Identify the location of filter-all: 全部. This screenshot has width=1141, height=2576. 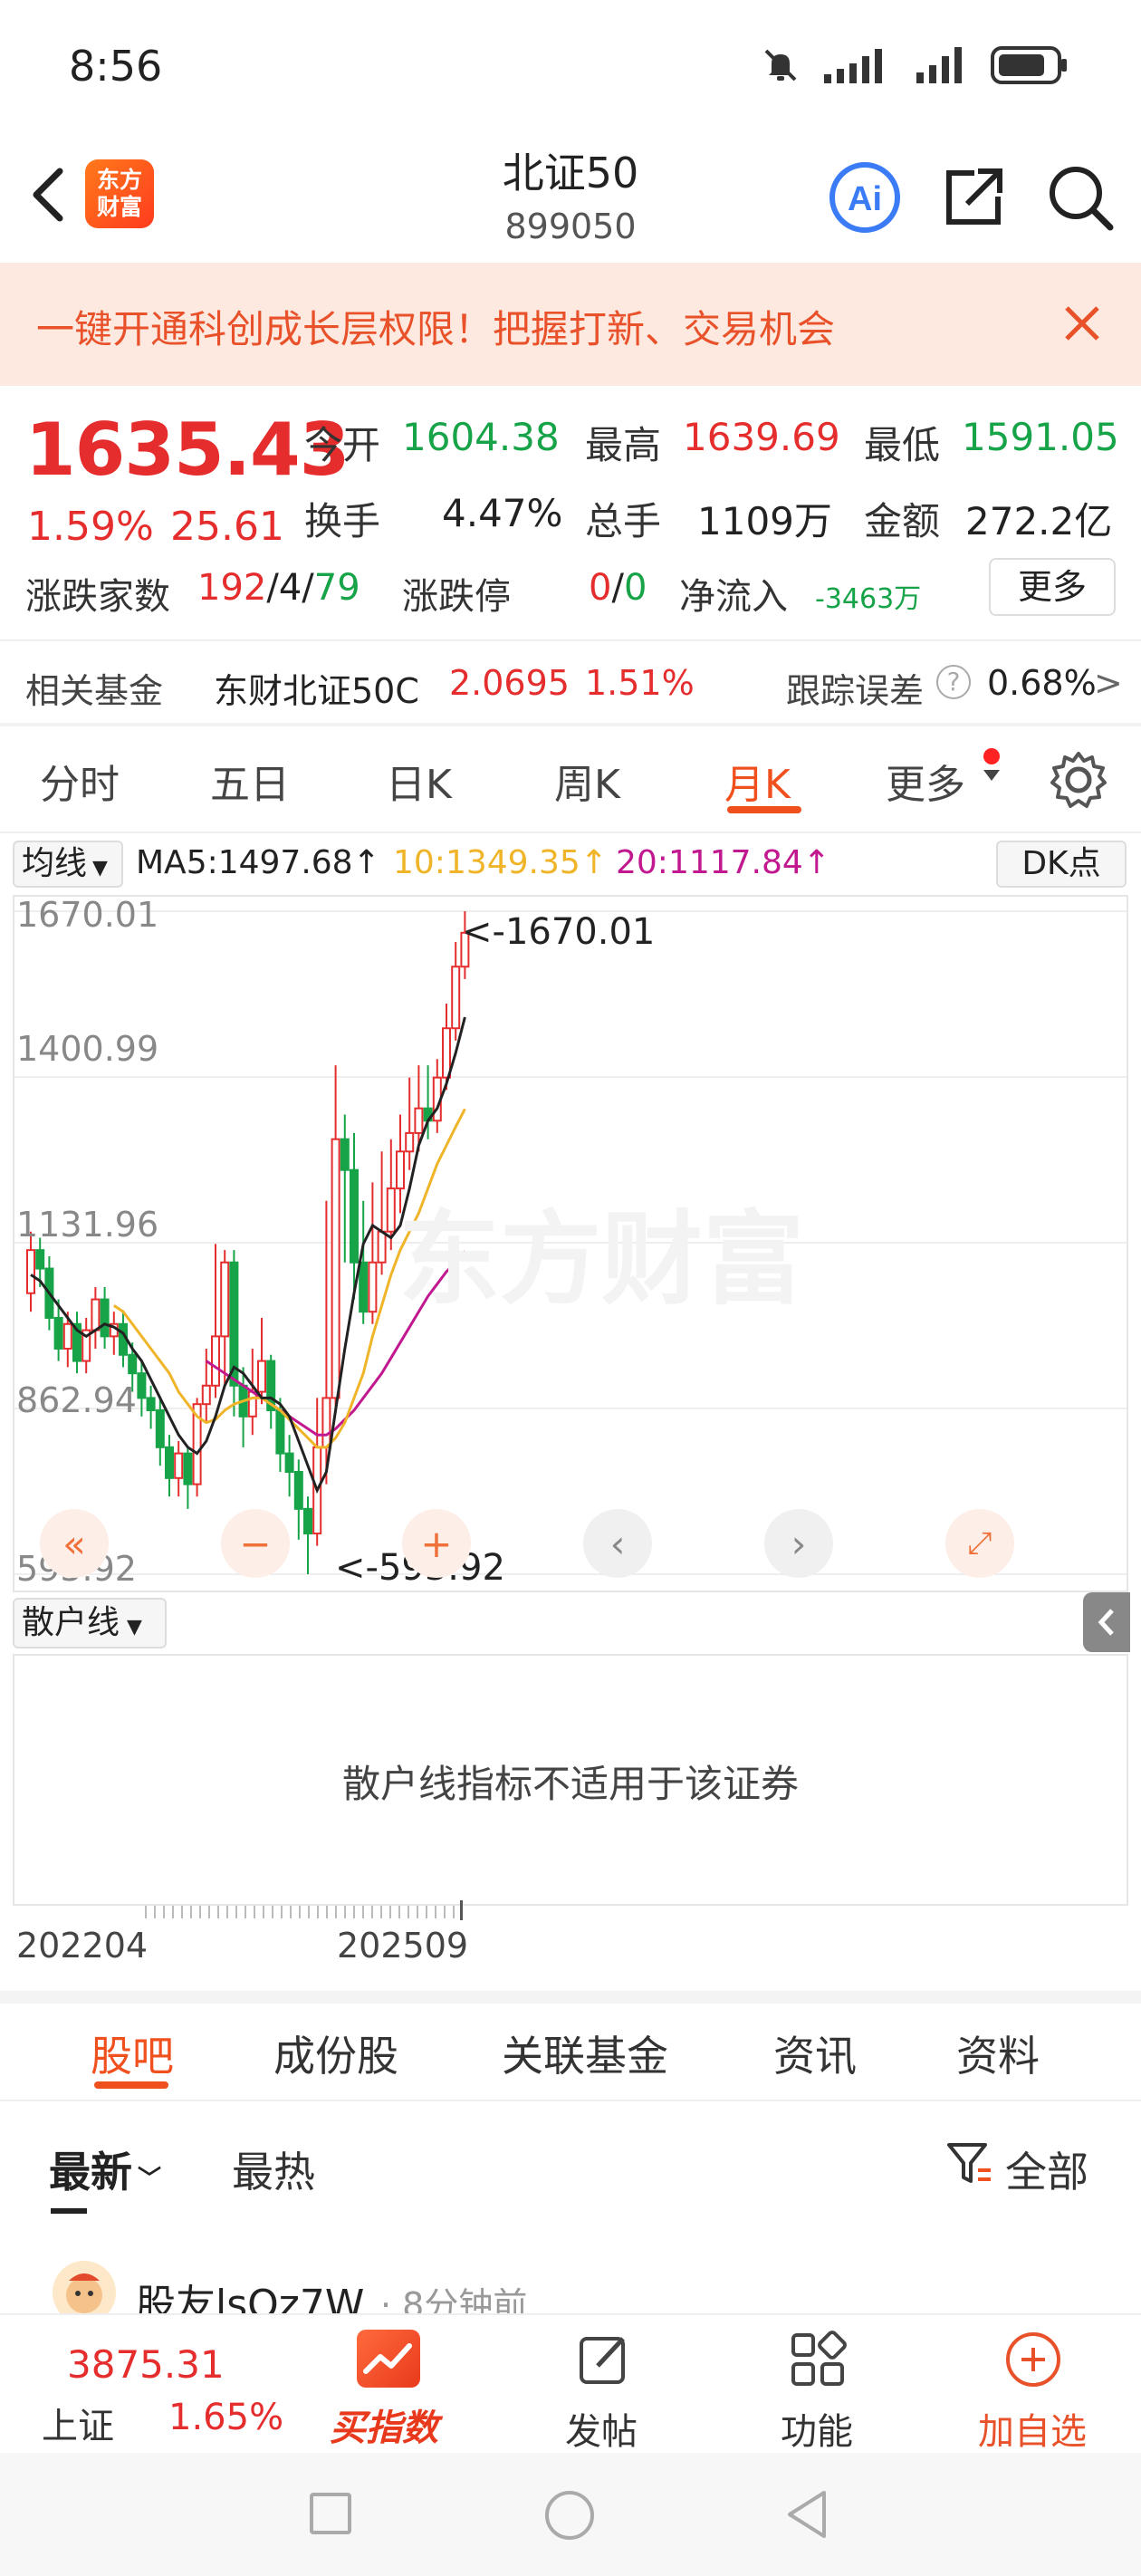
(1046, 2169).